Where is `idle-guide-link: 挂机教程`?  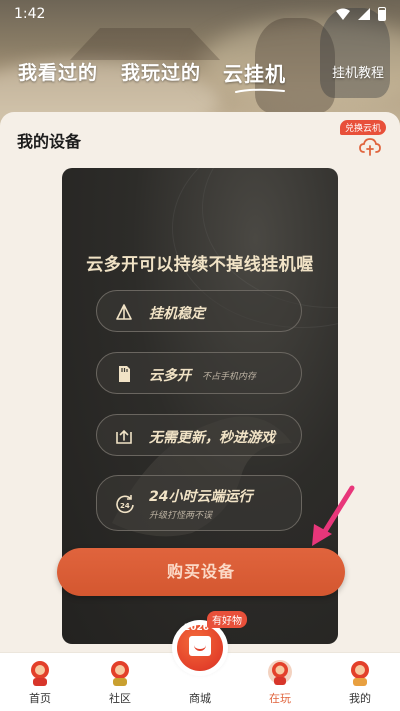
idle-guide-link: 挂机教程 is located at coordinates (358, 71).